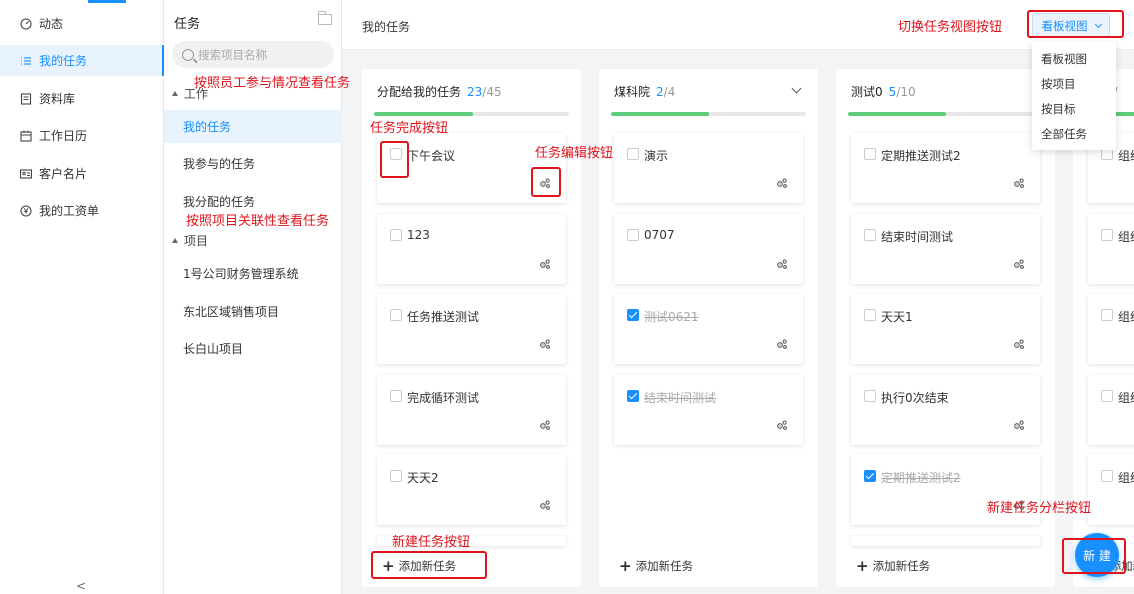 The width and height of the screenshot is (1134, 594). What do you see at coordinates (253, 311) in the screenshot?
I see `project-item: 东北区域销售项目` at bounding box center [253, 311].